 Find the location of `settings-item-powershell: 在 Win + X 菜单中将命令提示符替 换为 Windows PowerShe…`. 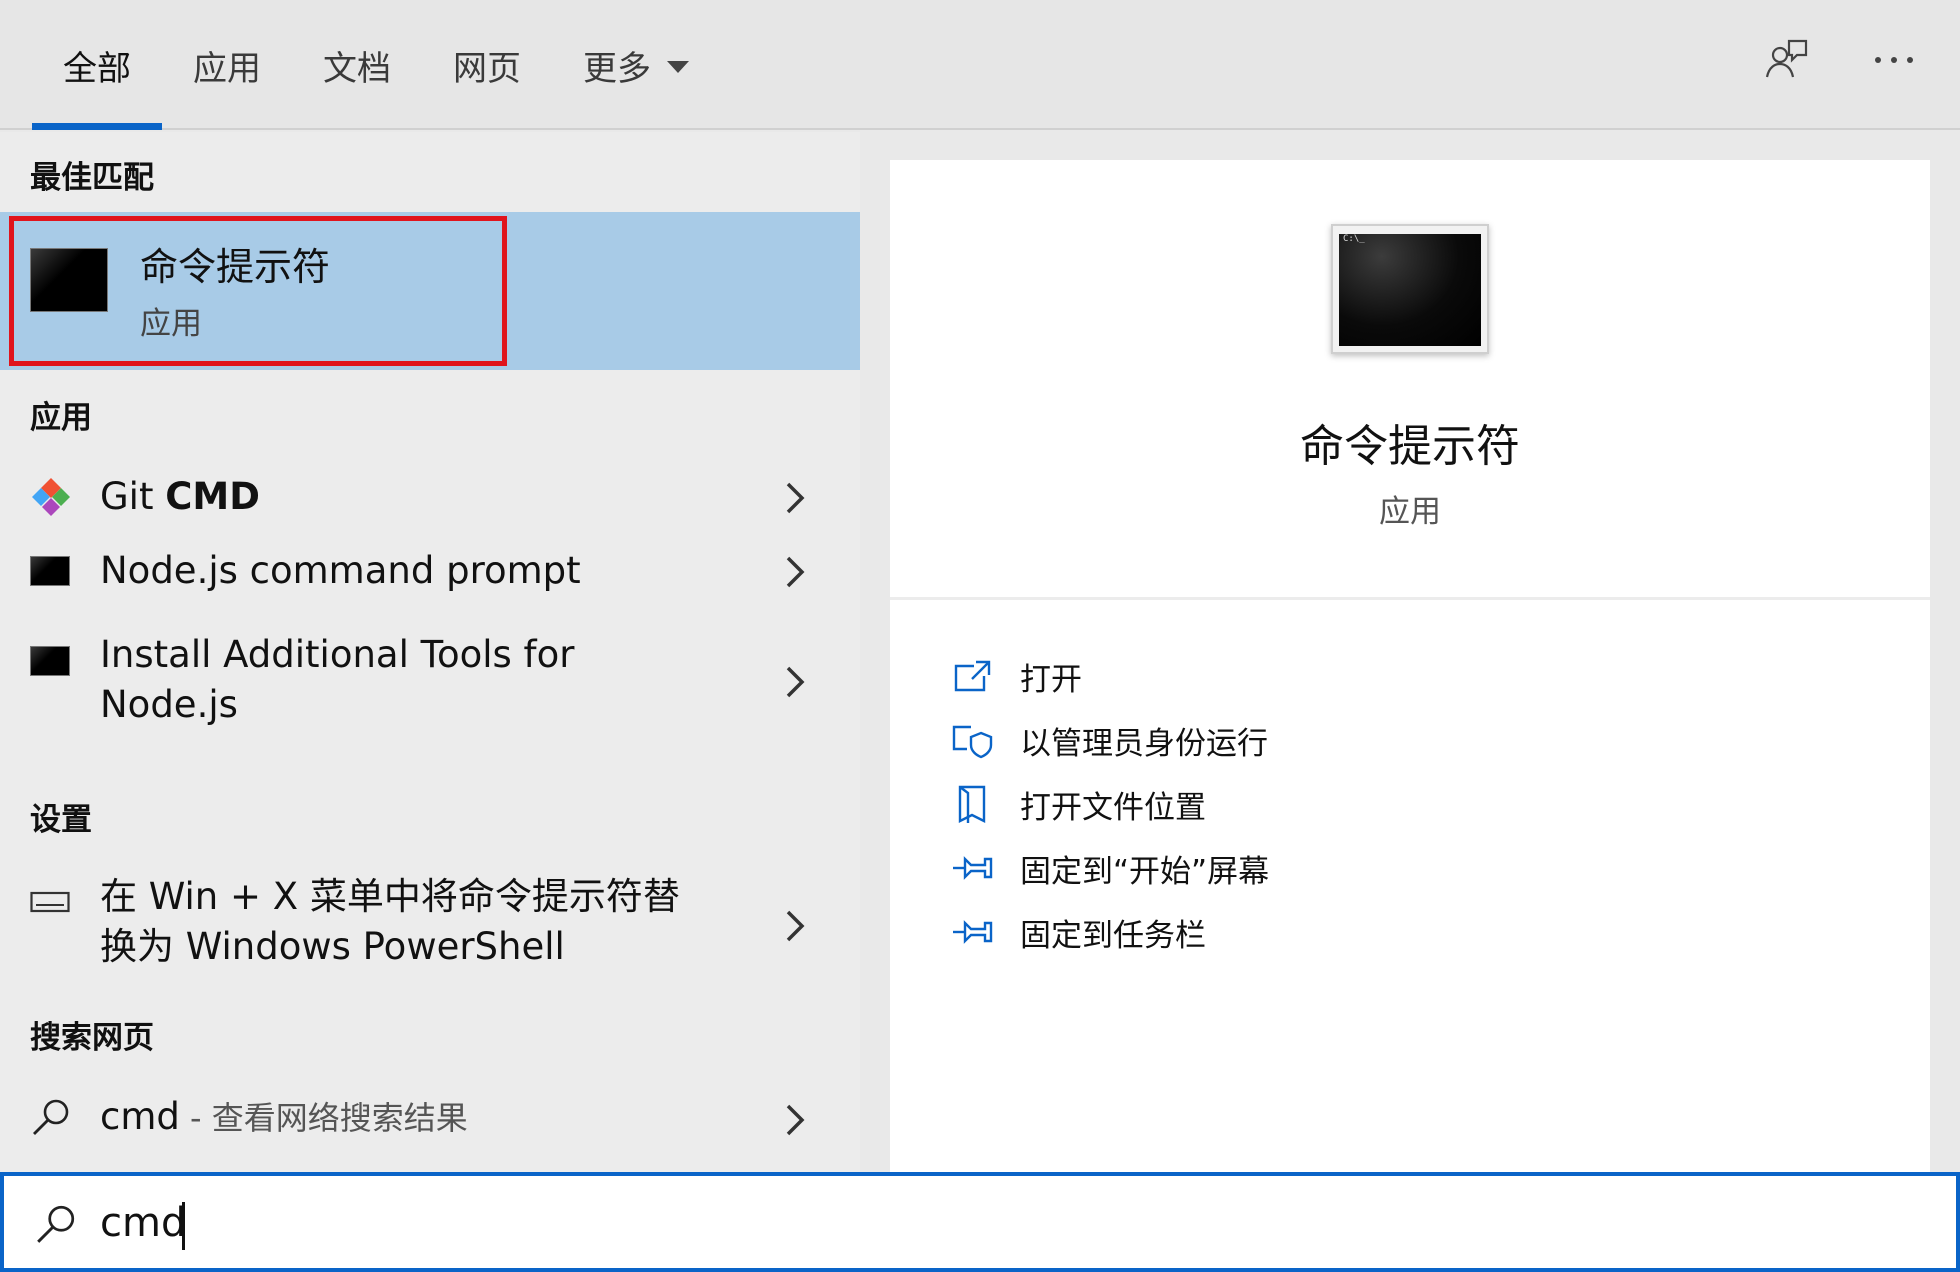

settings-item-powershell: 在 Win + X 菜单中将命令提示符替 换为 Windows PowerShe… is located at coordinates (430, 924).